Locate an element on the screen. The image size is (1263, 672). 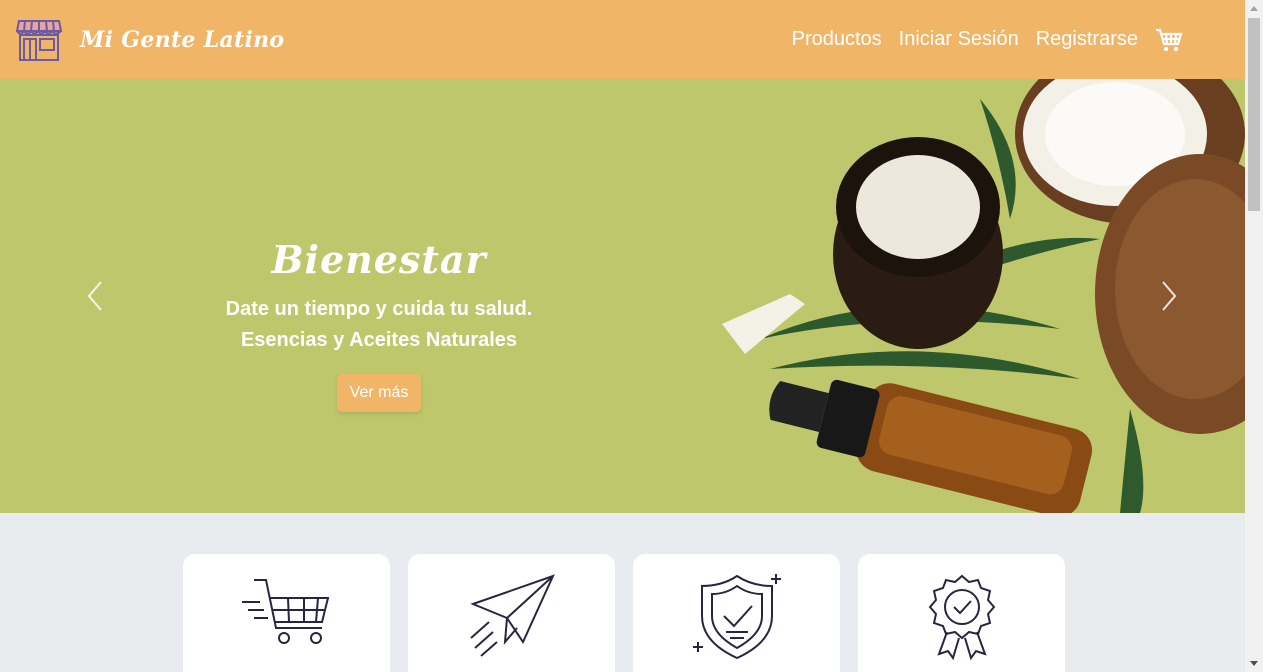
scroll-down-arrow is located at coordinates (1254, 663).